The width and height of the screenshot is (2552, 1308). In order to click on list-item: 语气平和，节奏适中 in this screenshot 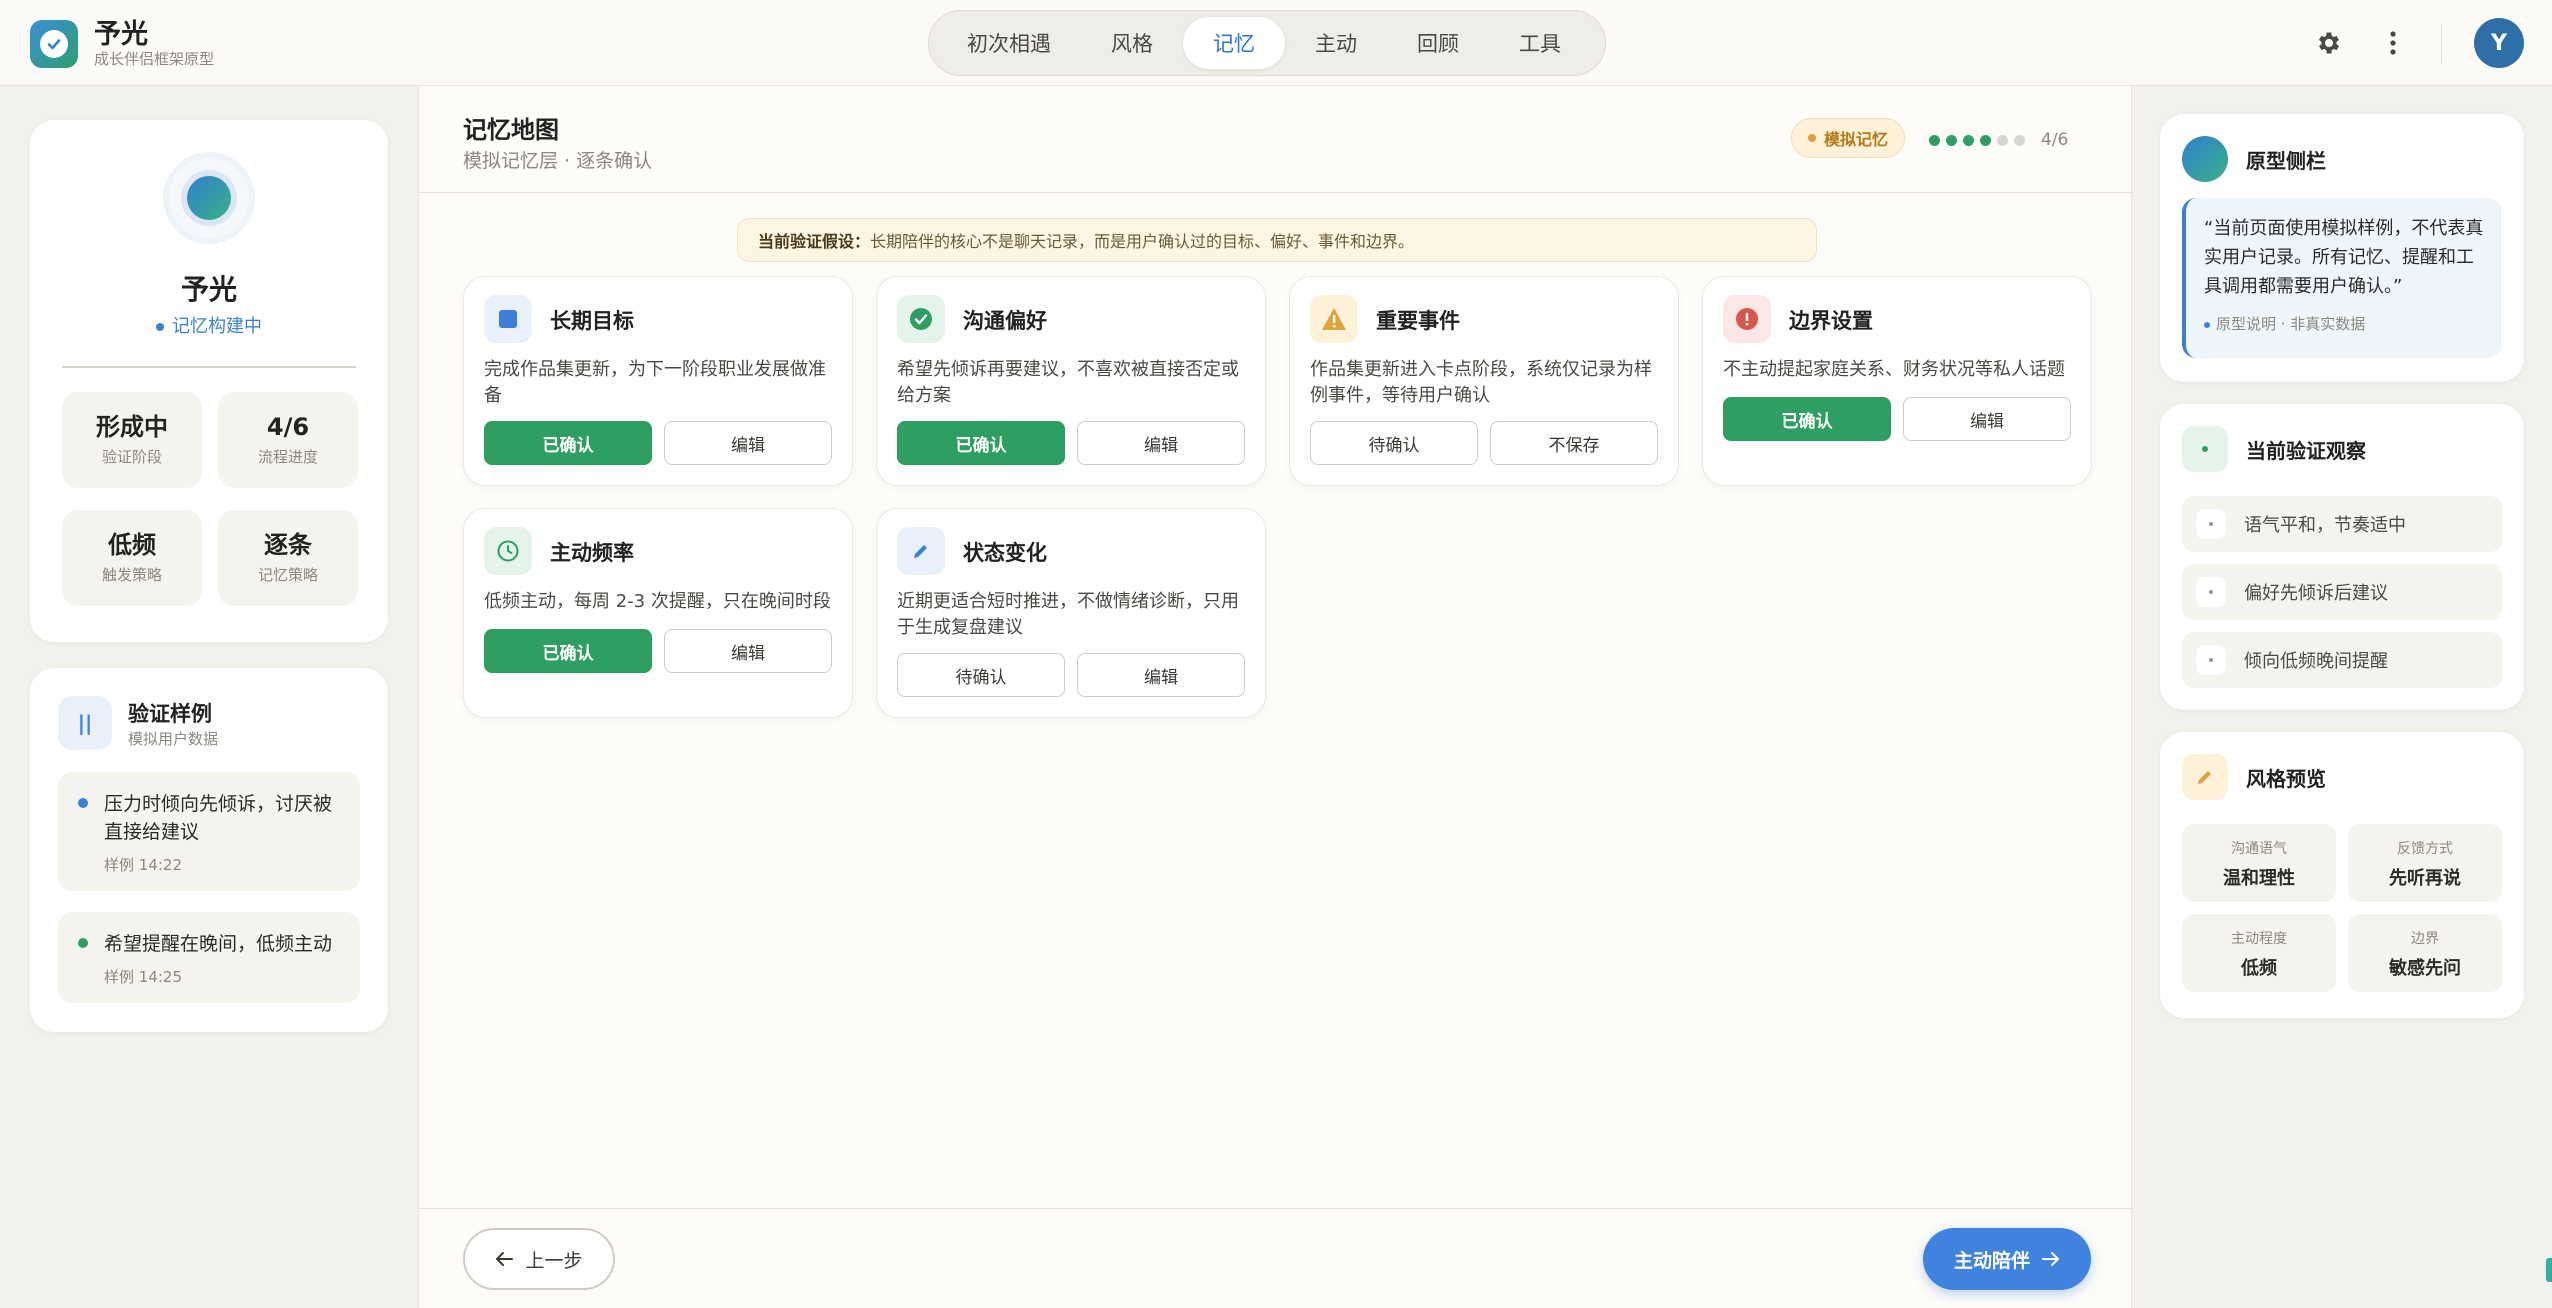, I will do `click(2342, 524)`.